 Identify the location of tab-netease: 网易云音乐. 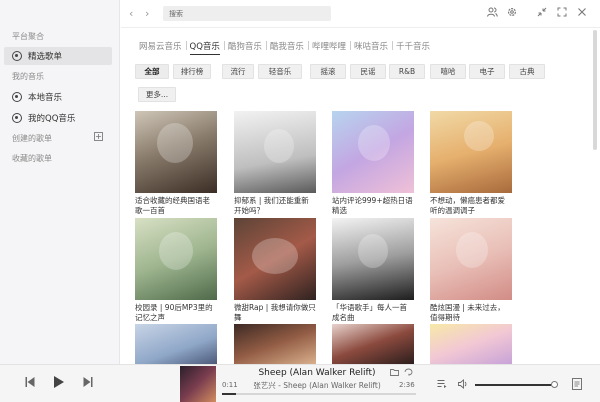
(160, 46).